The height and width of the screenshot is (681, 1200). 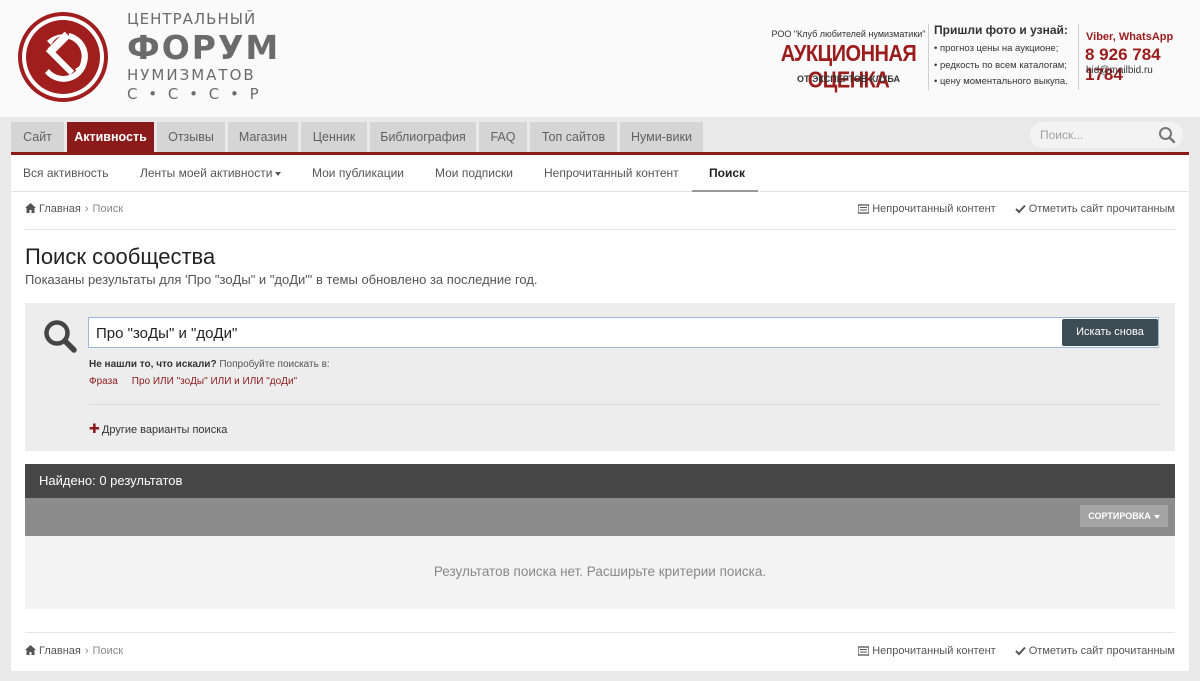 I want to click on tab-reviews: Отзывы, so click(x=191, y=137).